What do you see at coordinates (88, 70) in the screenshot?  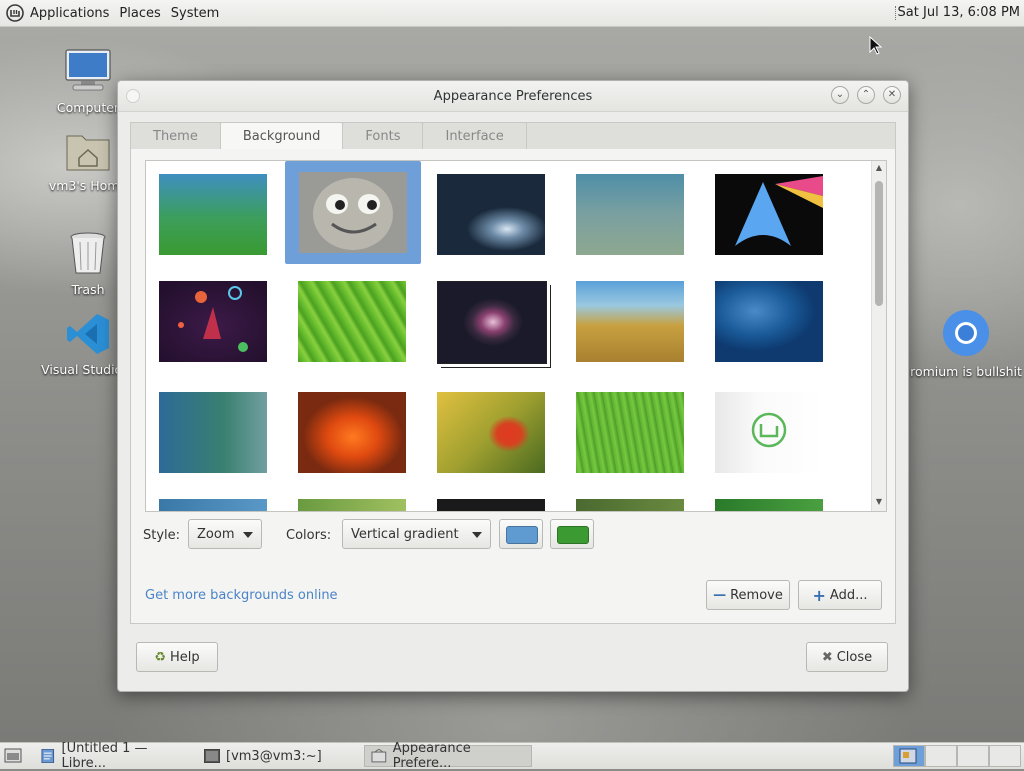 I see `computer-icon` at bounding box center [88, 70].